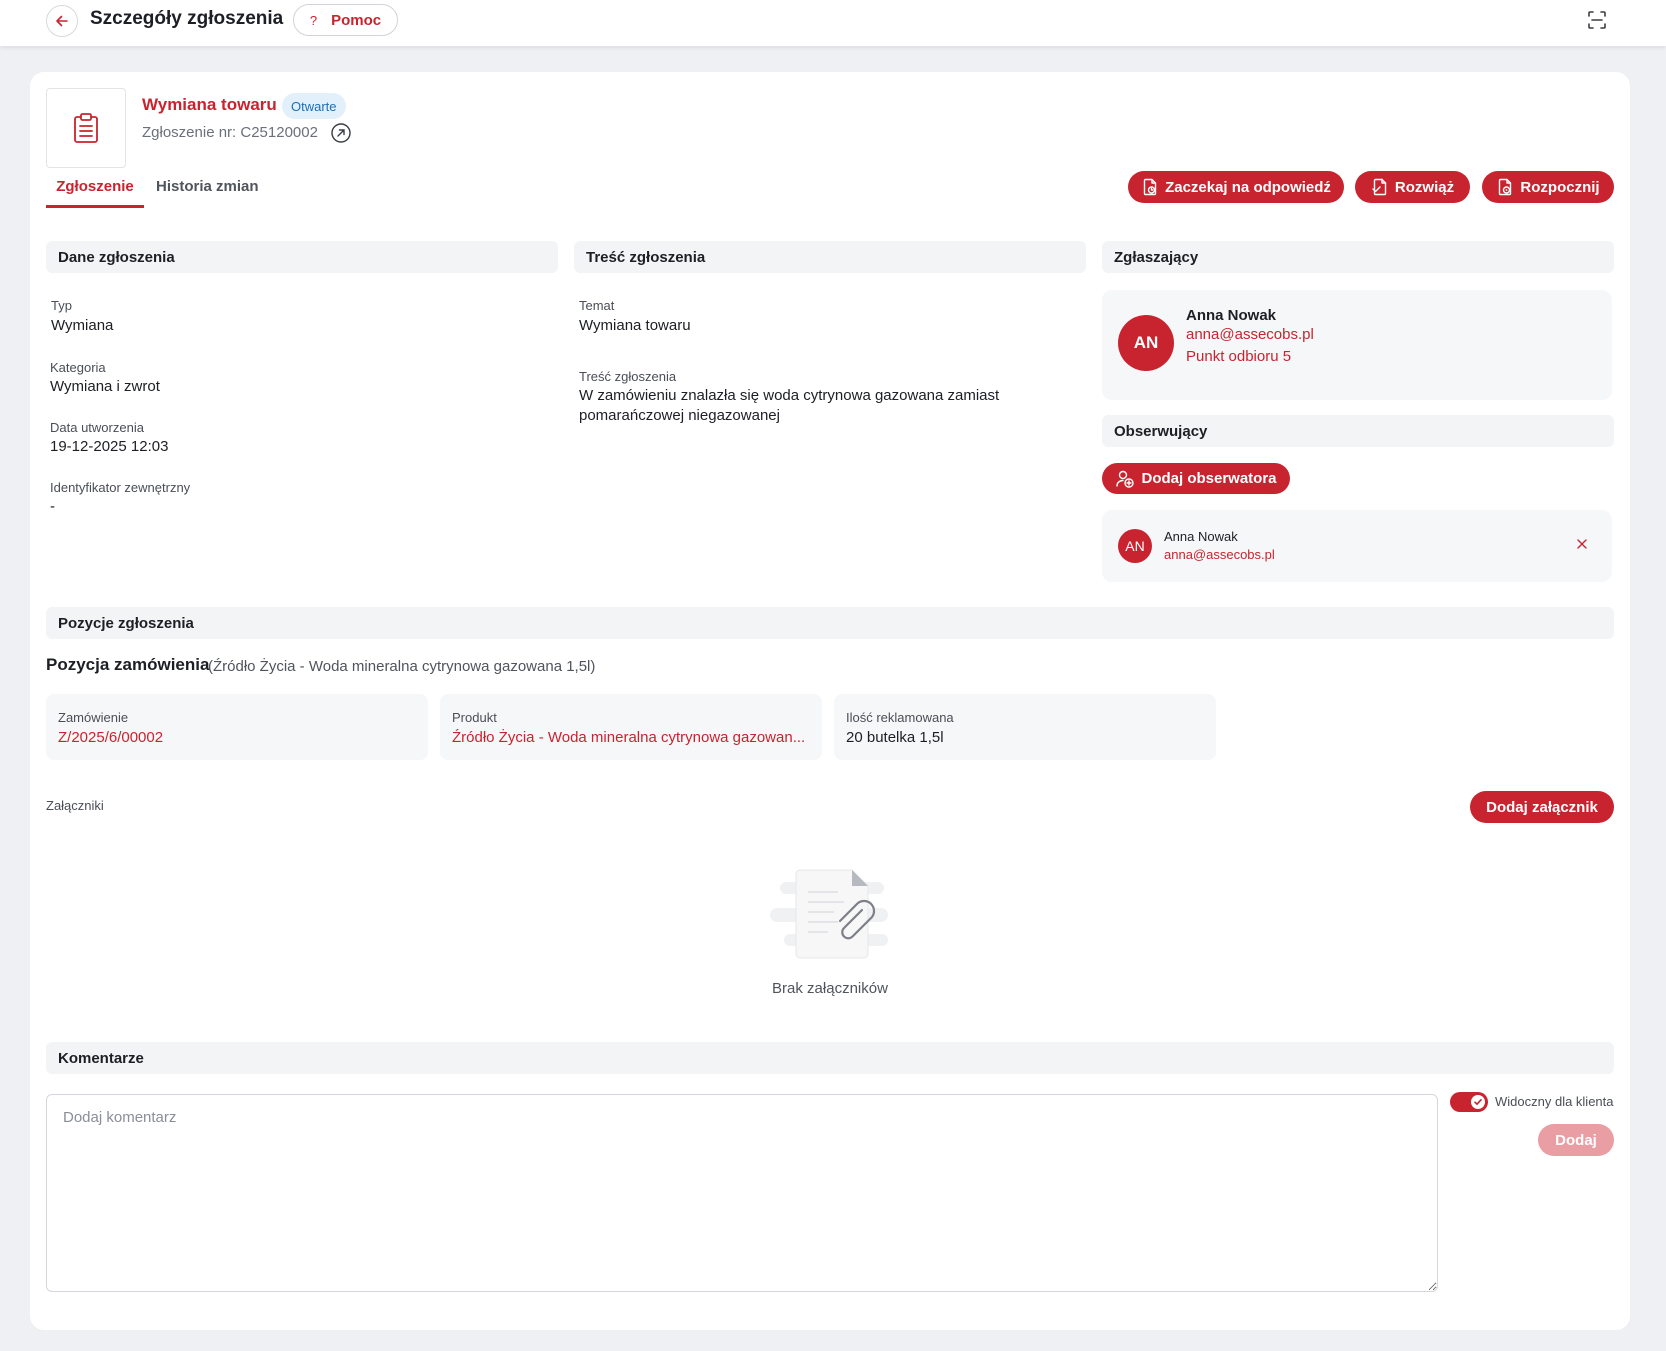 This screenshot has width=1666, height=1351. Describe the element at coordinates (833, 23) in the screenshot. I see `top-bar: Szczegóły zgłoszenia ? Pomoc` at that location.